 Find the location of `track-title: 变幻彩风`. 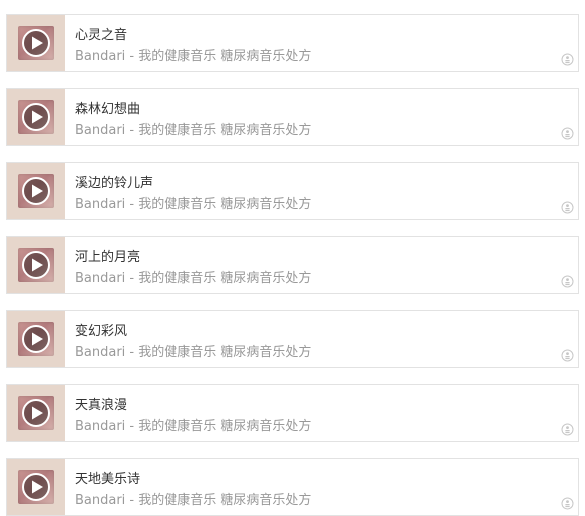

track-title: 变幻彩风 is located at coordinates (101, 331).